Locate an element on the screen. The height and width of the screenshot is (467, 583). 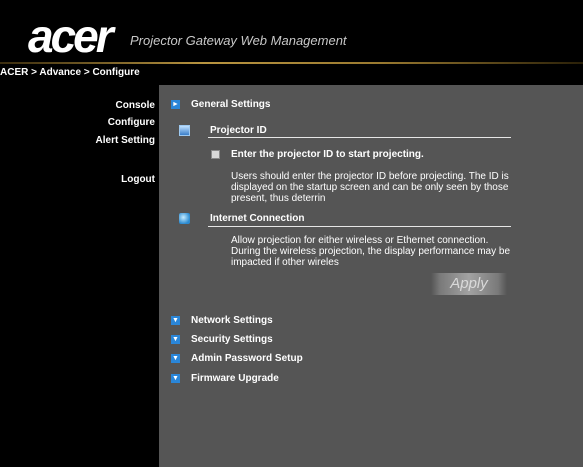
section-firmware-upgrade: Firmware Upgrade is located at coordinates (235, 378).